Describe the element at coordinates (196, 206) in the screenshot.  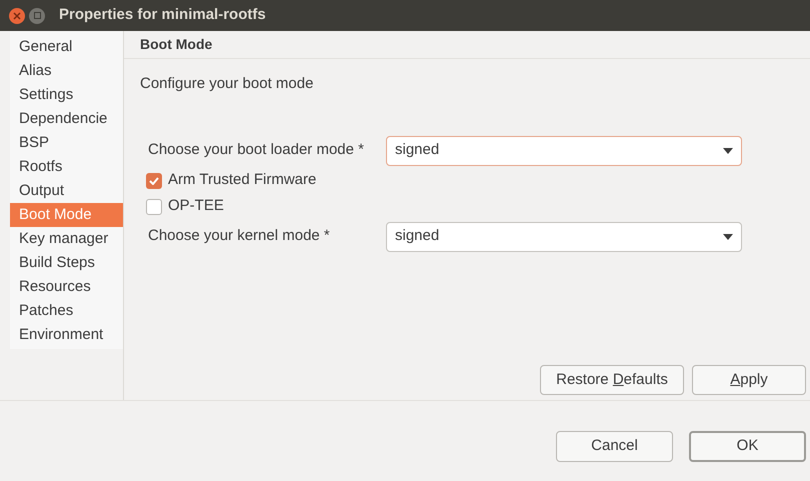
I see `checkbox-label: OP-TEE` at that location.